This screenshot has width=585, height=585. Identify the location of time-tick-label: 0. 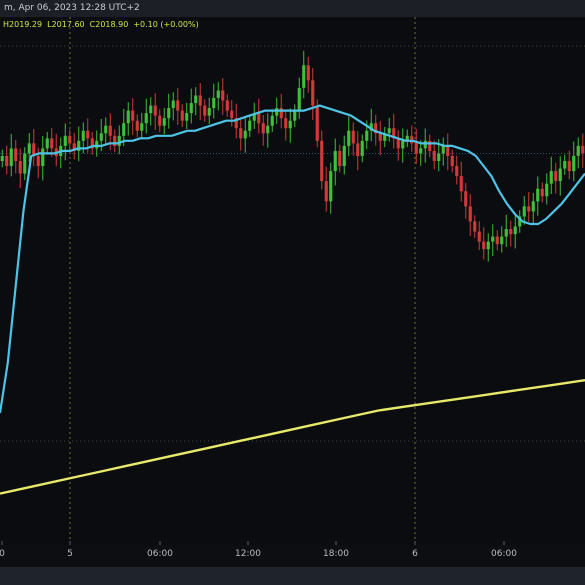
(2, 554).